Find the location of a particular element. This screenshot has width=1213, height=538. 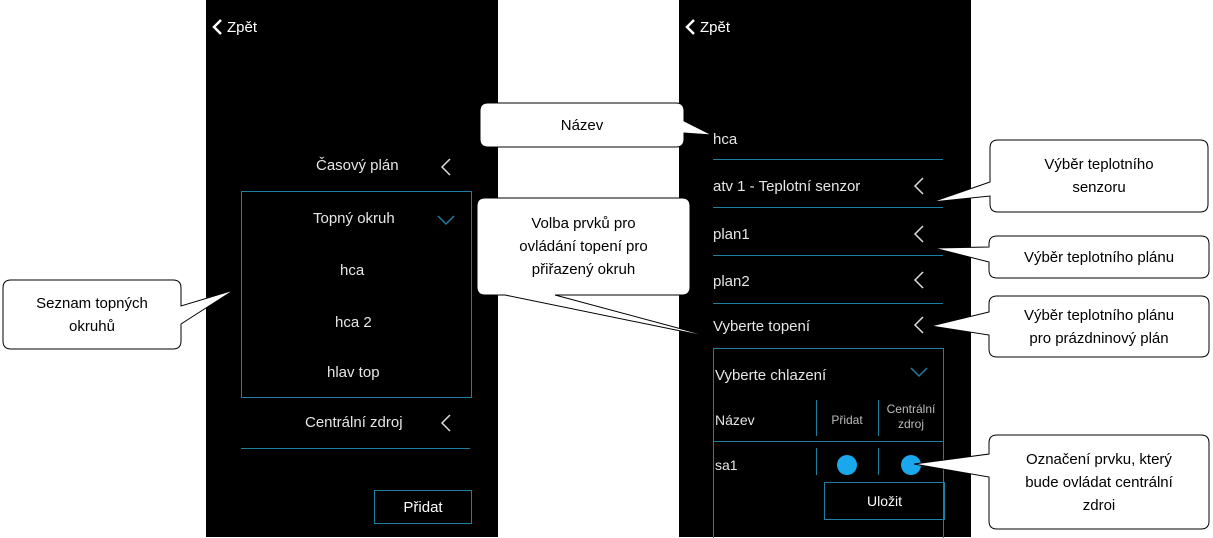

callout-line: Označení prvku, který is located at coordinates (1099, 459).